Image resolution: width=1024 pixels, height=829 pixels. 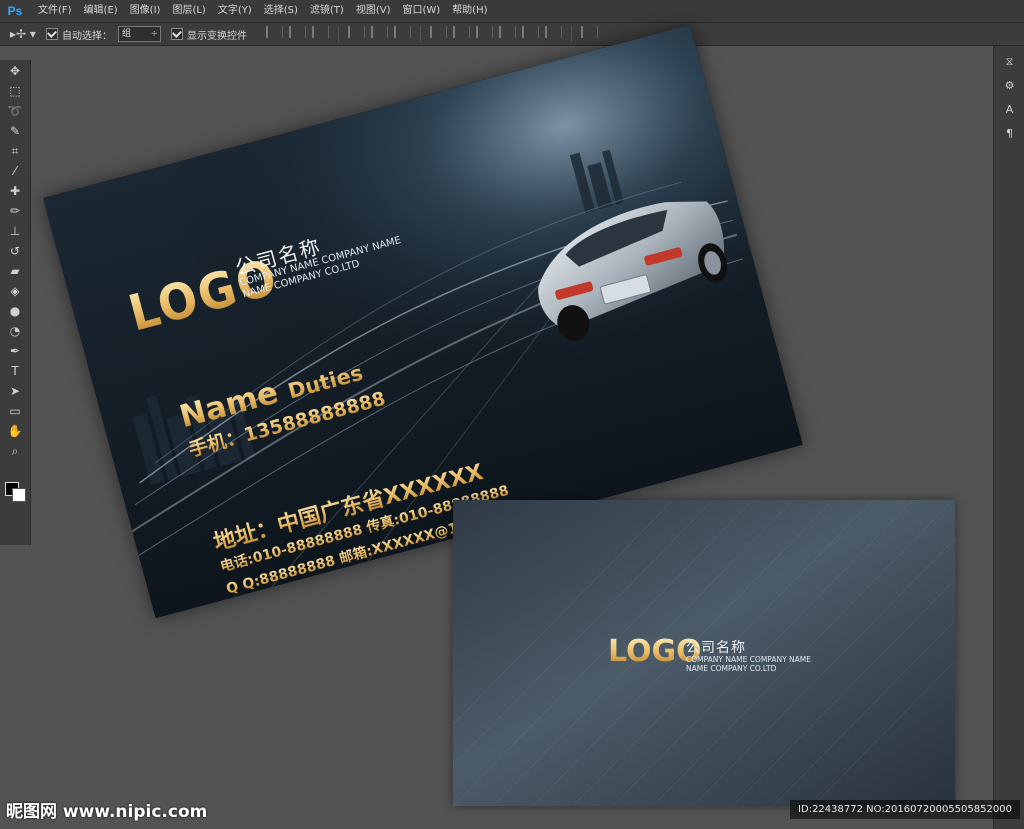 What do you see at coordinates (15, 271) in the screenshot?
I see `eraser-tool-icon: ▰` at bounding box center [15, 271].